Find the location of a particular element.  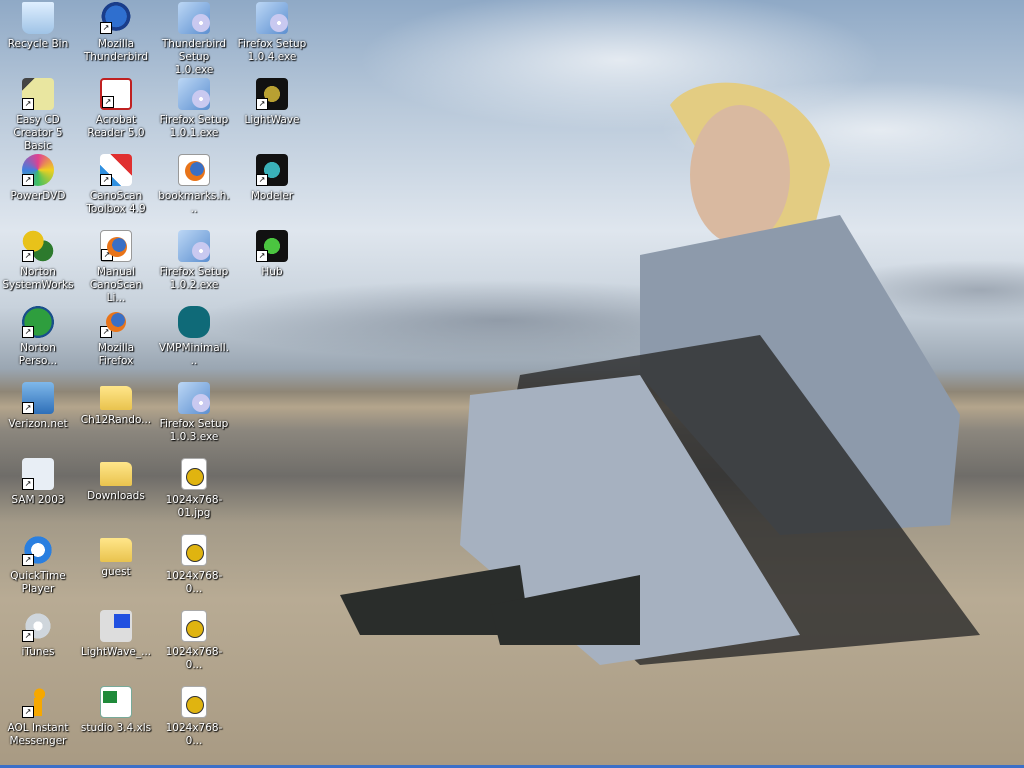

lightwave-installer-icon is located at coordinates (116, 626).